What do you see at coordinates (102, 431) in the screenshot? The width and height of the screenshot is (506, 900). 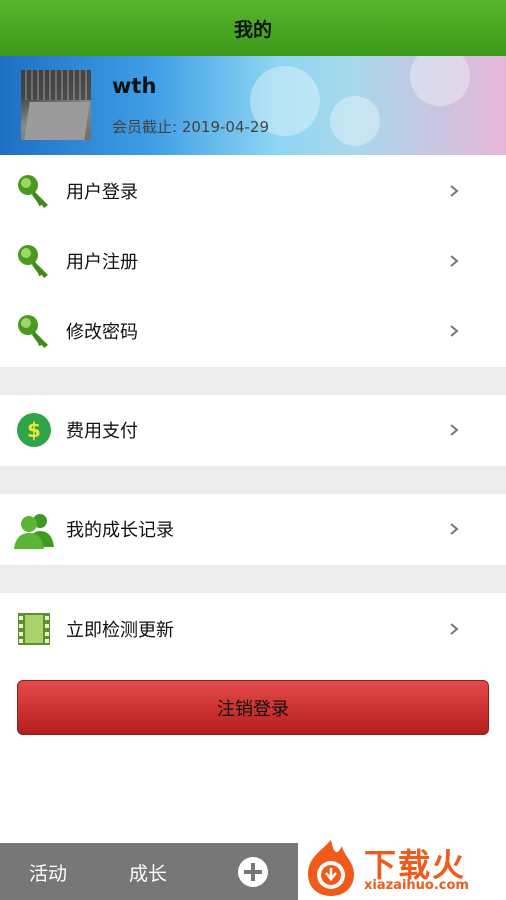 I see `menu-item-label: 费用支付` at bounding box center [102, 431].